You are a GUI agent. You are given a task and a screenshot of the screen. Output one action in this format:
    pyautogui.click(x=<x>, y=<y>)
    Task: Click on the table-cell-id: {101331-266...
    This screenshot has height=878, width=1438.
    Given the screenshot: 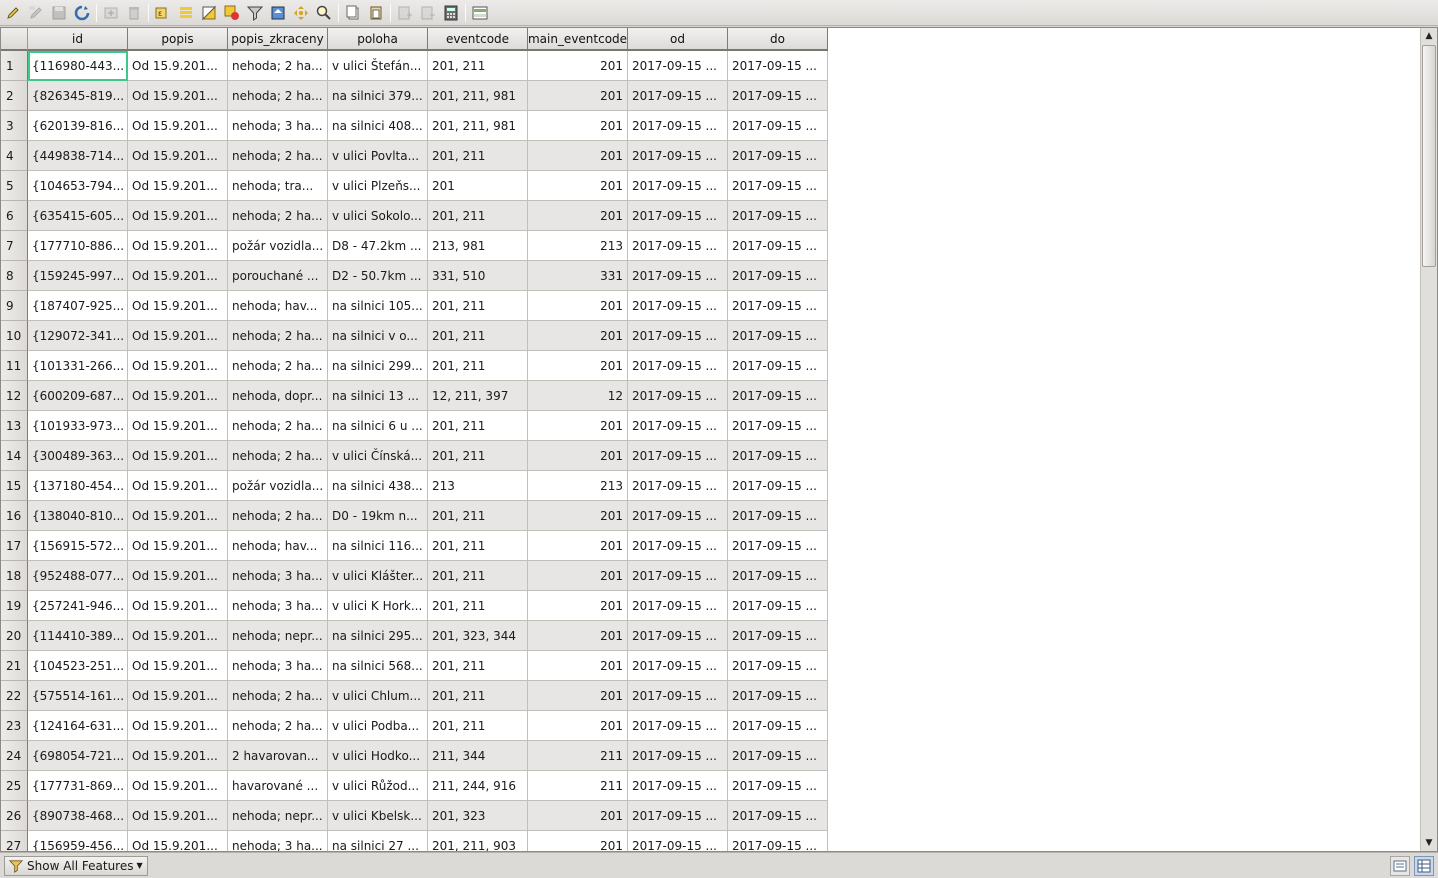 What is the action you would take?
    pyautogui.click(x=78, y=366)
    